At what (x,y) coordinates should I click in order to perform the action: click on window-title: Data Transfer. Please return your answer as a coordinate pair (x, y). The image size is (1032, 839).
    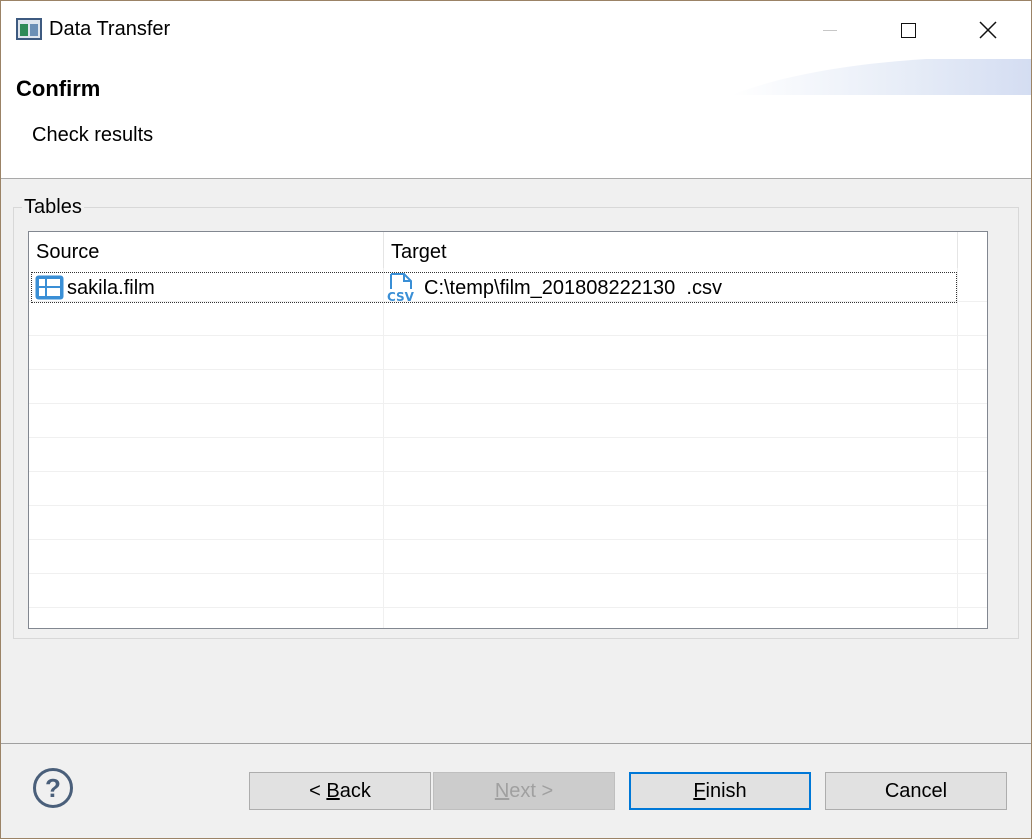
    Looking at the image, I should click on (110, 29).